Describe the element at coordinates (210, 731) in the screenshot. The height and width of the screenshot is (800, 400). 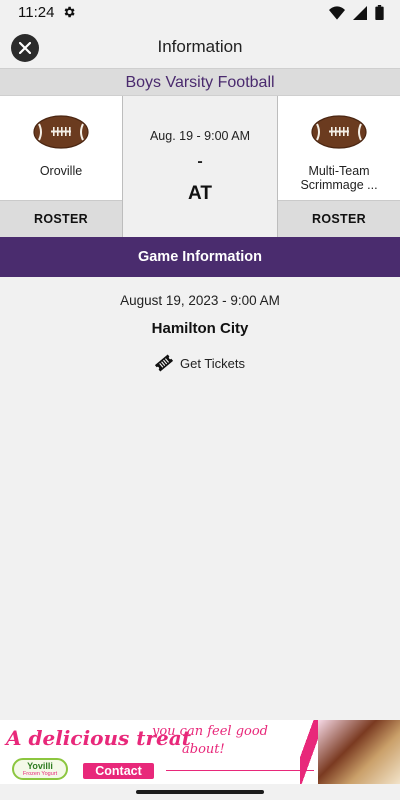
I see `ad-tagline-part2: you can feel good` at that location.